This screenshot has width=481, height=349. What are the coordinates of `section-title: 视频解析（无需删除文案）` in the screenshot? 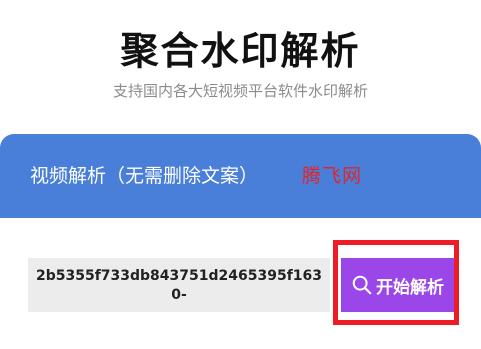 It's located at (144, 176).